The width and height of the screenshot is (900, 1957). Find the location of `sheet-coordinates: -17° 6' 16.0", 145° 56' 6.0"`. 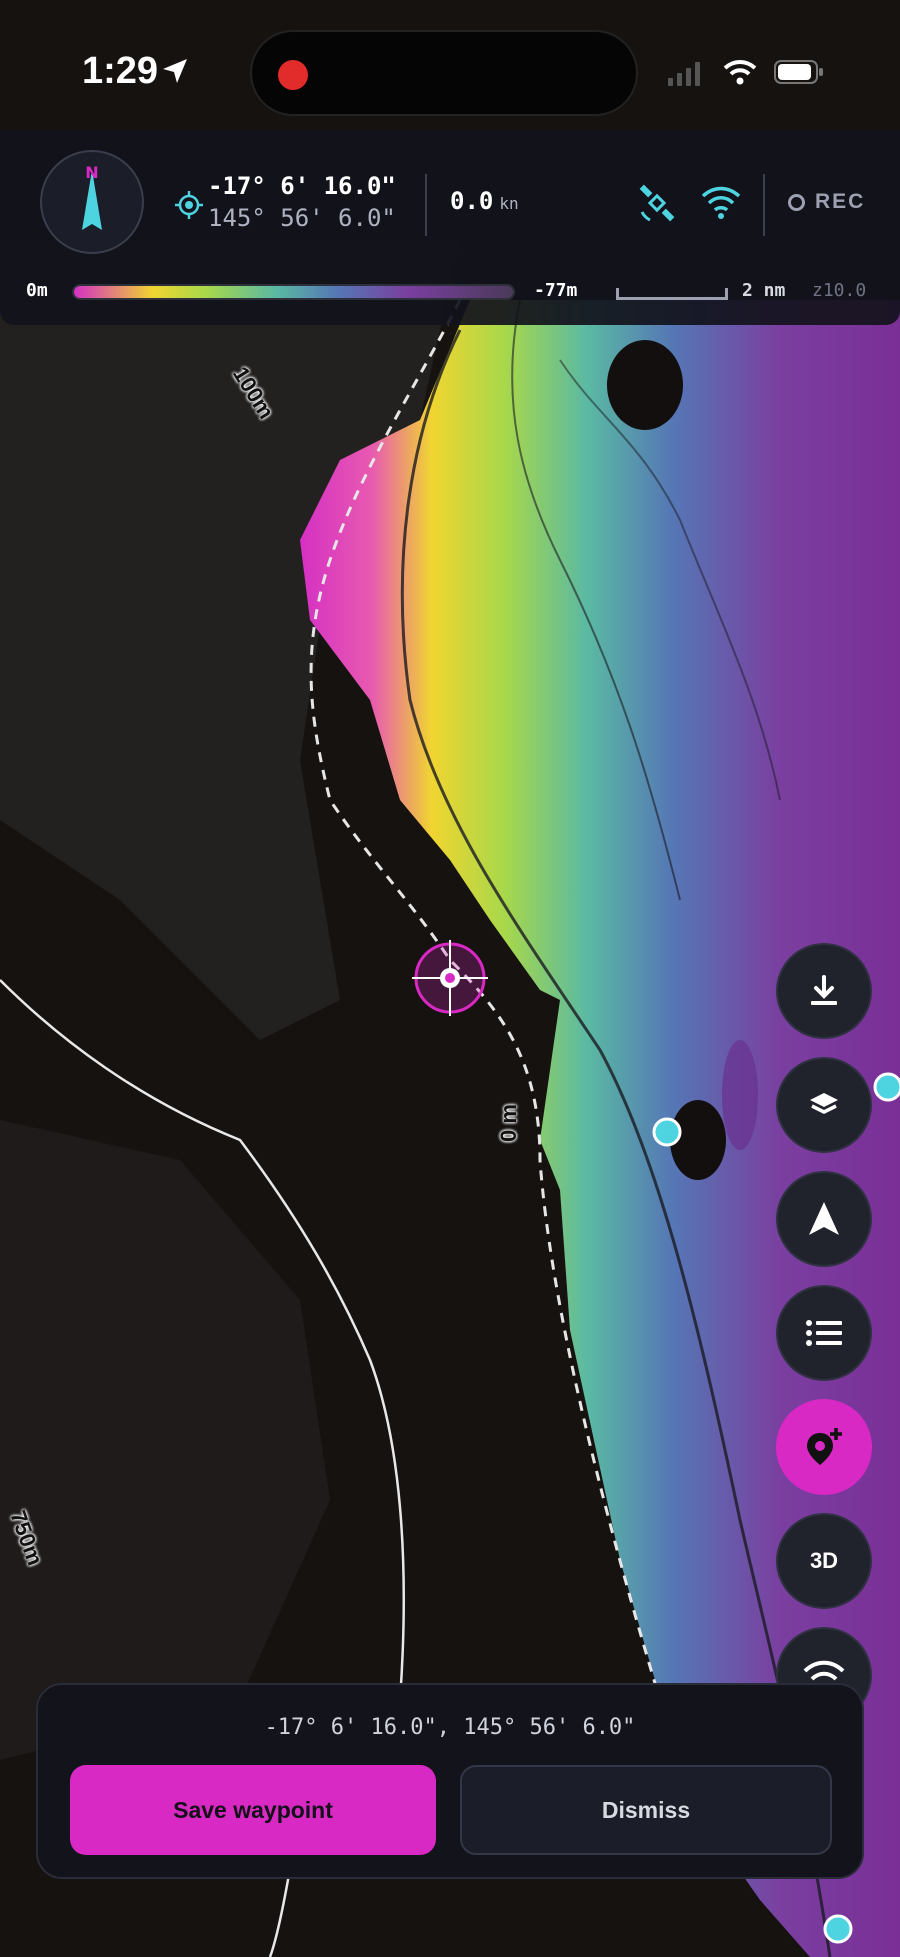

sheet-coordinates: -17° 6' 16.0", 145° 56' 6.0" is located at coordinates (450, 1727).